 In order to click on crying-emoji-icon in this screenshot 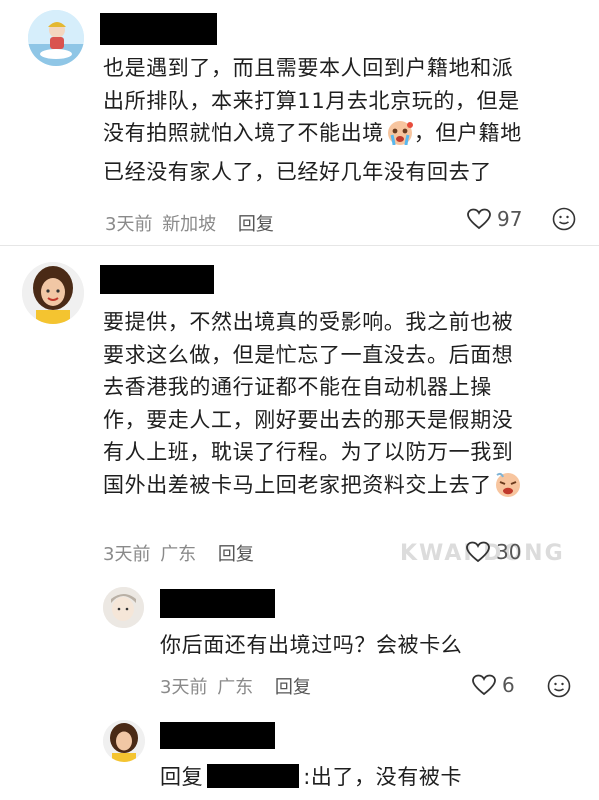, I will do `click(400, 138)`.